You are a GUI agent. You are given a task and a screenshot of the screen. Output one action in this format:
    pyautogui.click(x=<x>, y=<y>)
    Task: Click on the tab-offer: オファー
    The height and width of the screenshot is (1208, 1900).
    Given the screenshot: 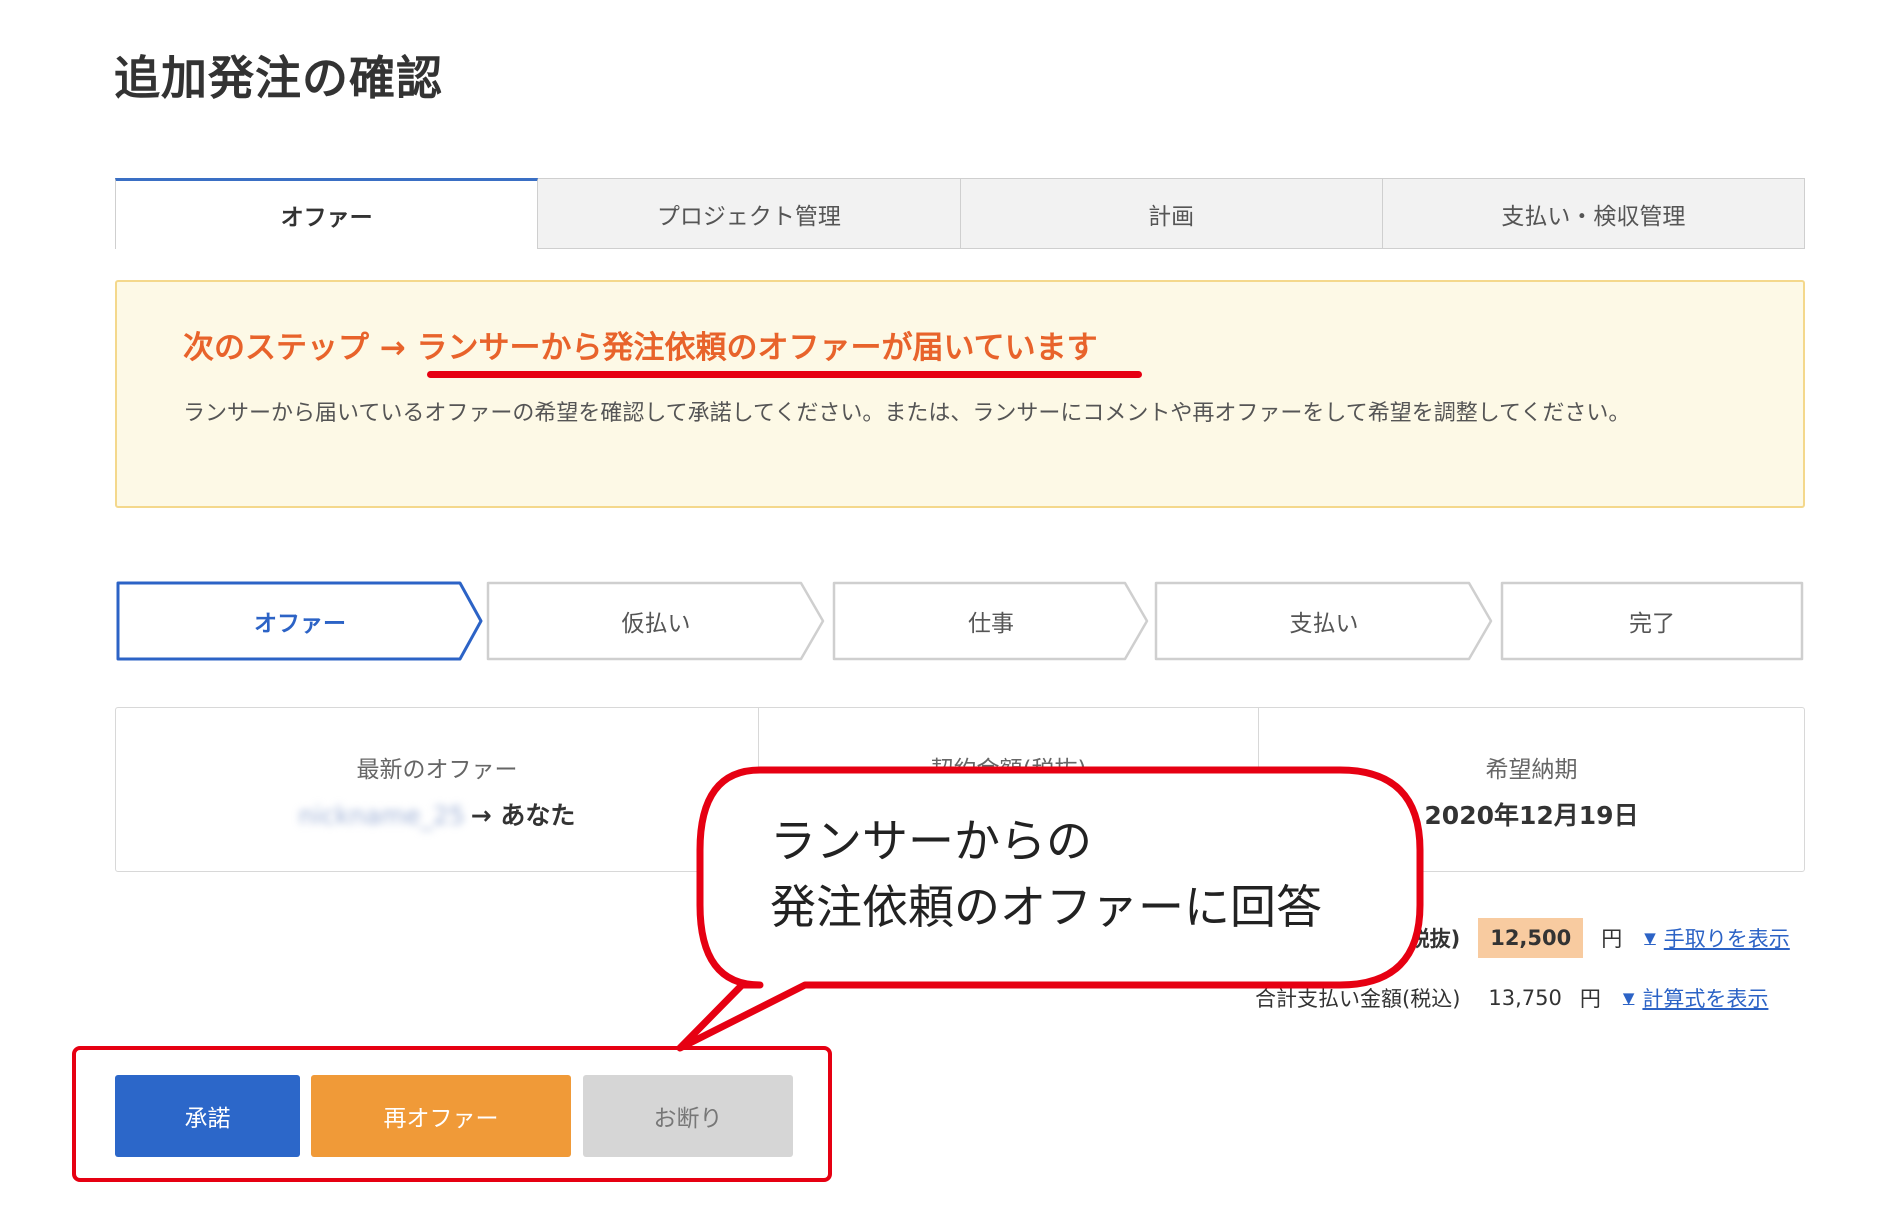 What is the action you would take?
    pyautogui.click(x=327, y=213)
    